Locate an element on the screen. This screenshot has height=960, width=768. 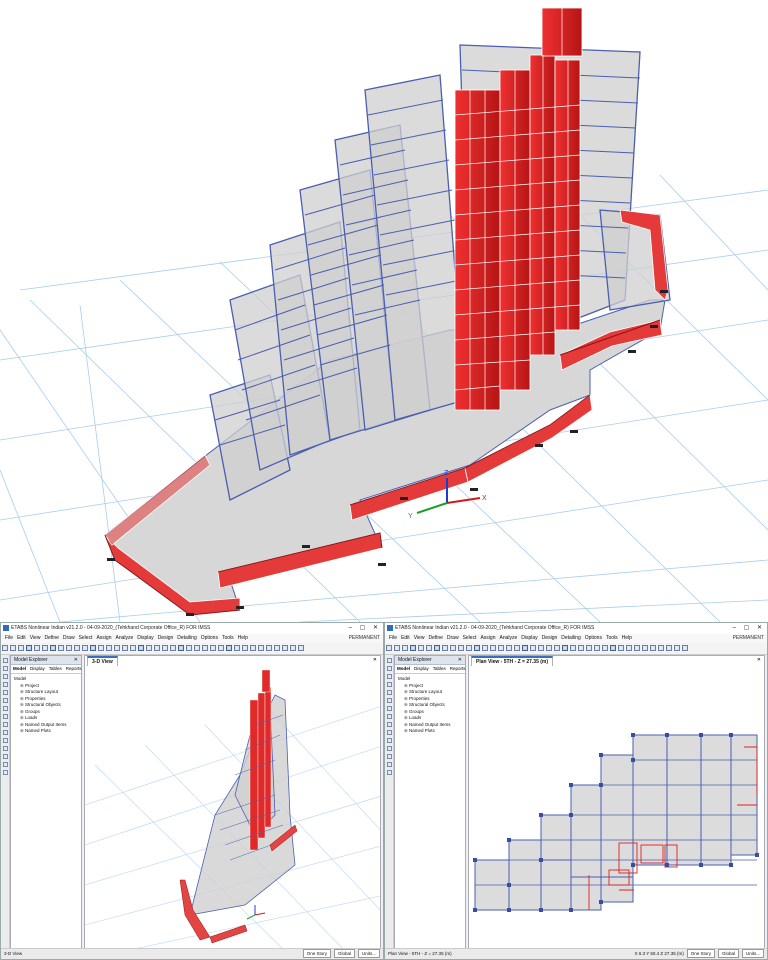
draw-floor-icon is located at coordinates (5, 716).